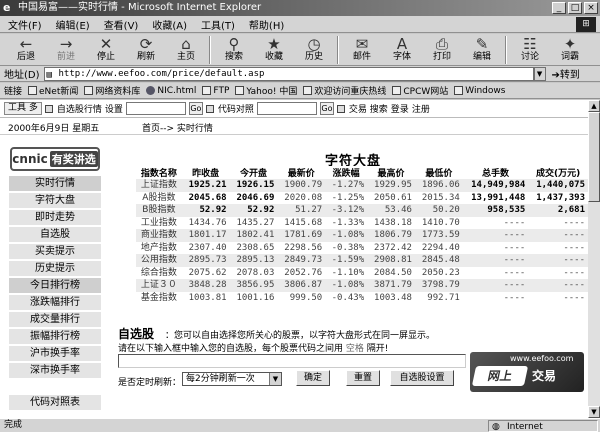 This screenshot has width=600, height=432. Describe the element at coordinates (400, 108) in the screenshot. I see `site-login-link: 登录` at that location.